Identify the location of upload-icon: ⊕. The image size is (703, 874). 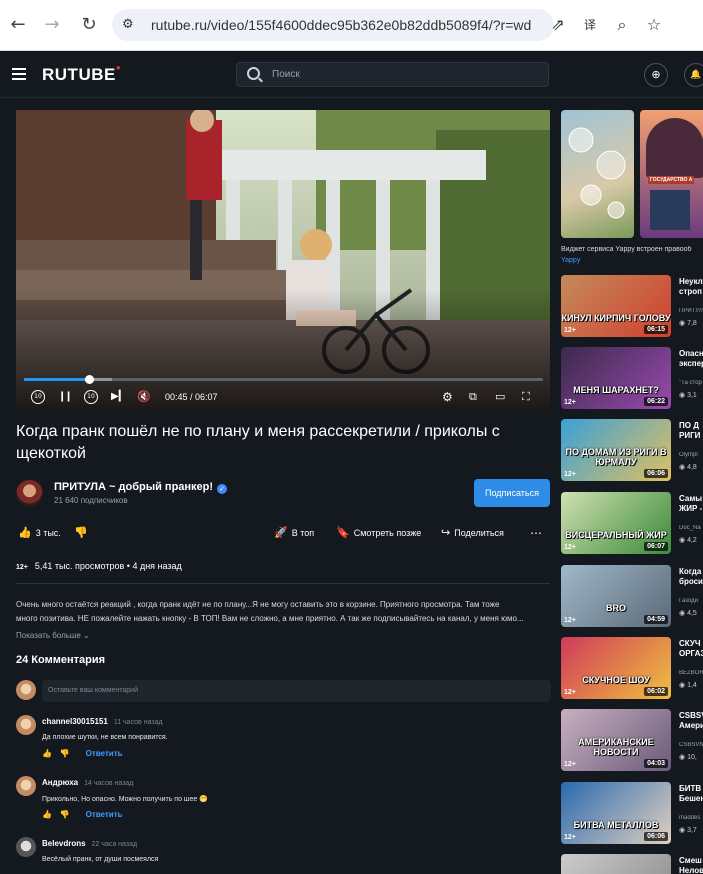
(656, 75).